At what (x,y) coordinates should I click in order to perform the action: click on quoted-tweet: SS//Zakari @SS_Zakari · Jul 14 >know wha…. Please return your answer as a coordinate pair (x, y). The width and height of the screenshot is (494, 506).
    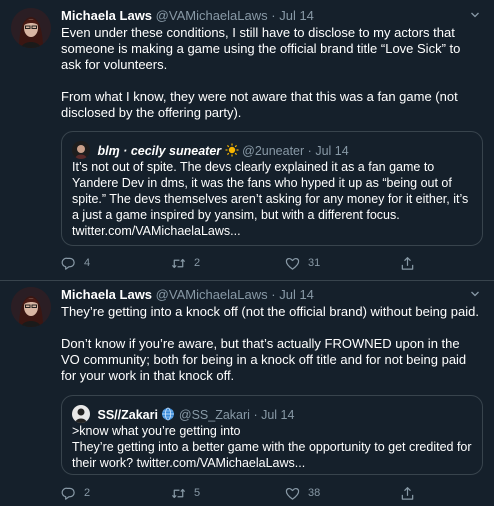
    Looking at the image, I should click on (272, 435).